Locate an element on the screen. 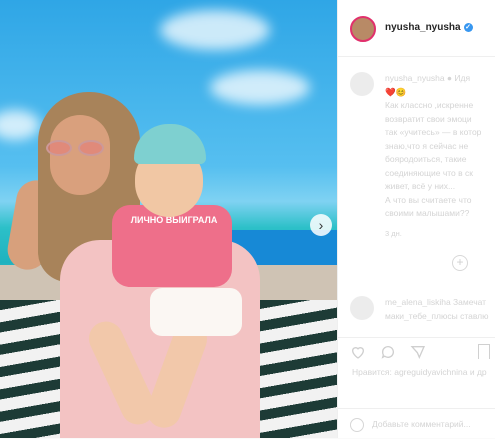 This screenshot has height=439, width=495. caption-line: бояродоиться, такие is located at coordinates (426, 159).